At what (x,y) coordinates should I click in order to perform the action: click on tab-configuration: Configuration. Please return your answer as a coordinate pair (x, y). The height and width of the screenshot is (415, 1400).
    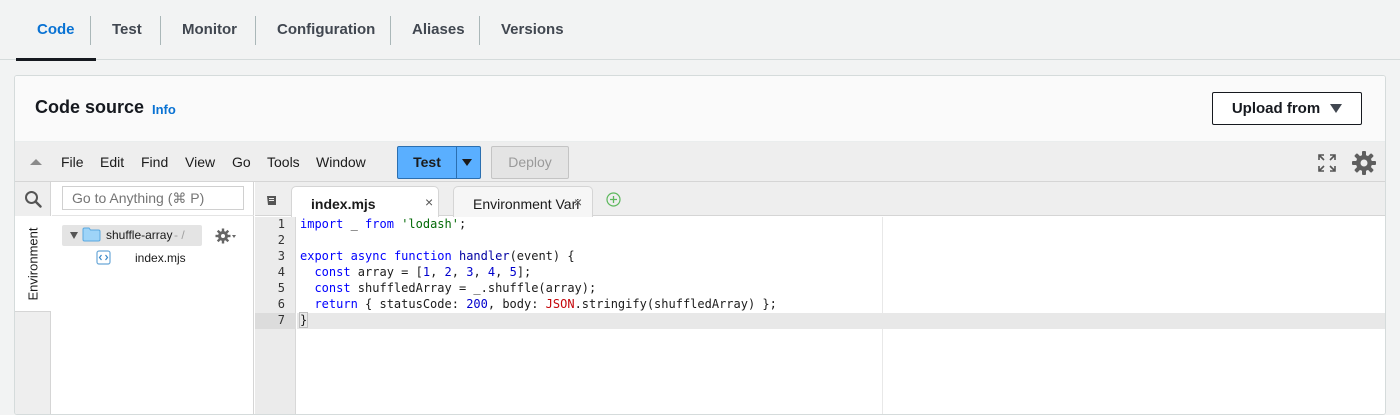
    Looking at the image, I should click on (326, 30).